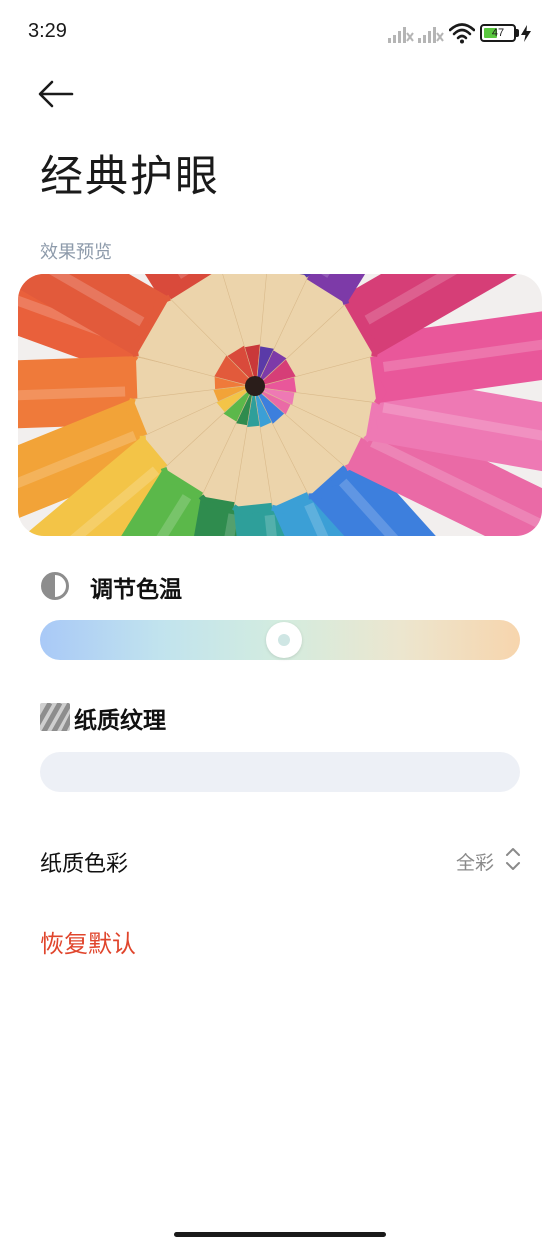  I want to click on color-temperature-slider, so click(280, 640).